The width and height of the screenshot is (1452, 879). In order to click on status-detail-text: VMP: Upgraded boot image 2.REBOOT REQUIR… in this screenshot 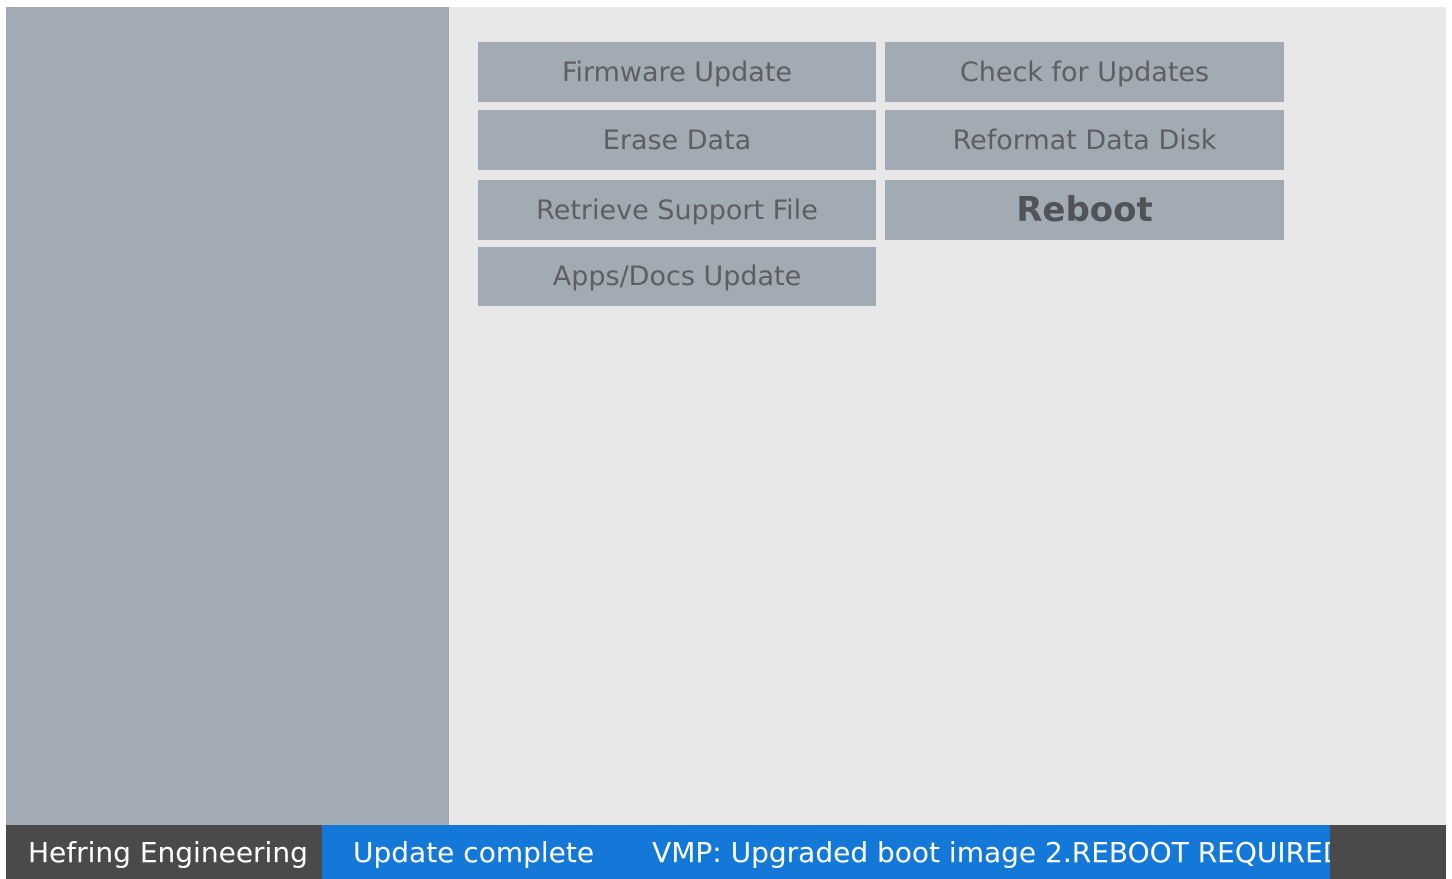, I will do `click(991, 852)`.